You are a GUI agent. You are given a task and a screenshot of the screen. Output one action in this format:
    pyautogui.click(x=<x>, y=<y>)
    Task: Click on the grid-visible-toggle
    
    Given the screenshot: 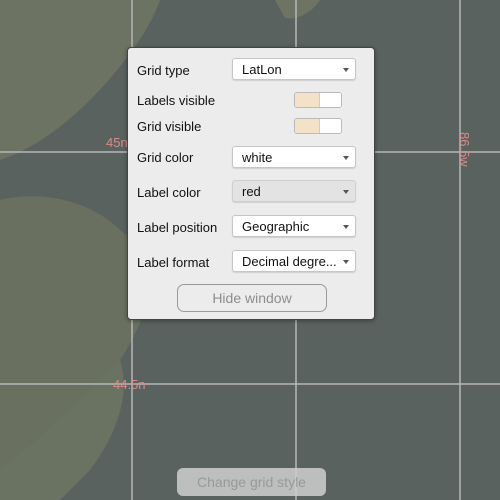 What is the action you would take?
    pyautogui.click(x=318, y=126)
    